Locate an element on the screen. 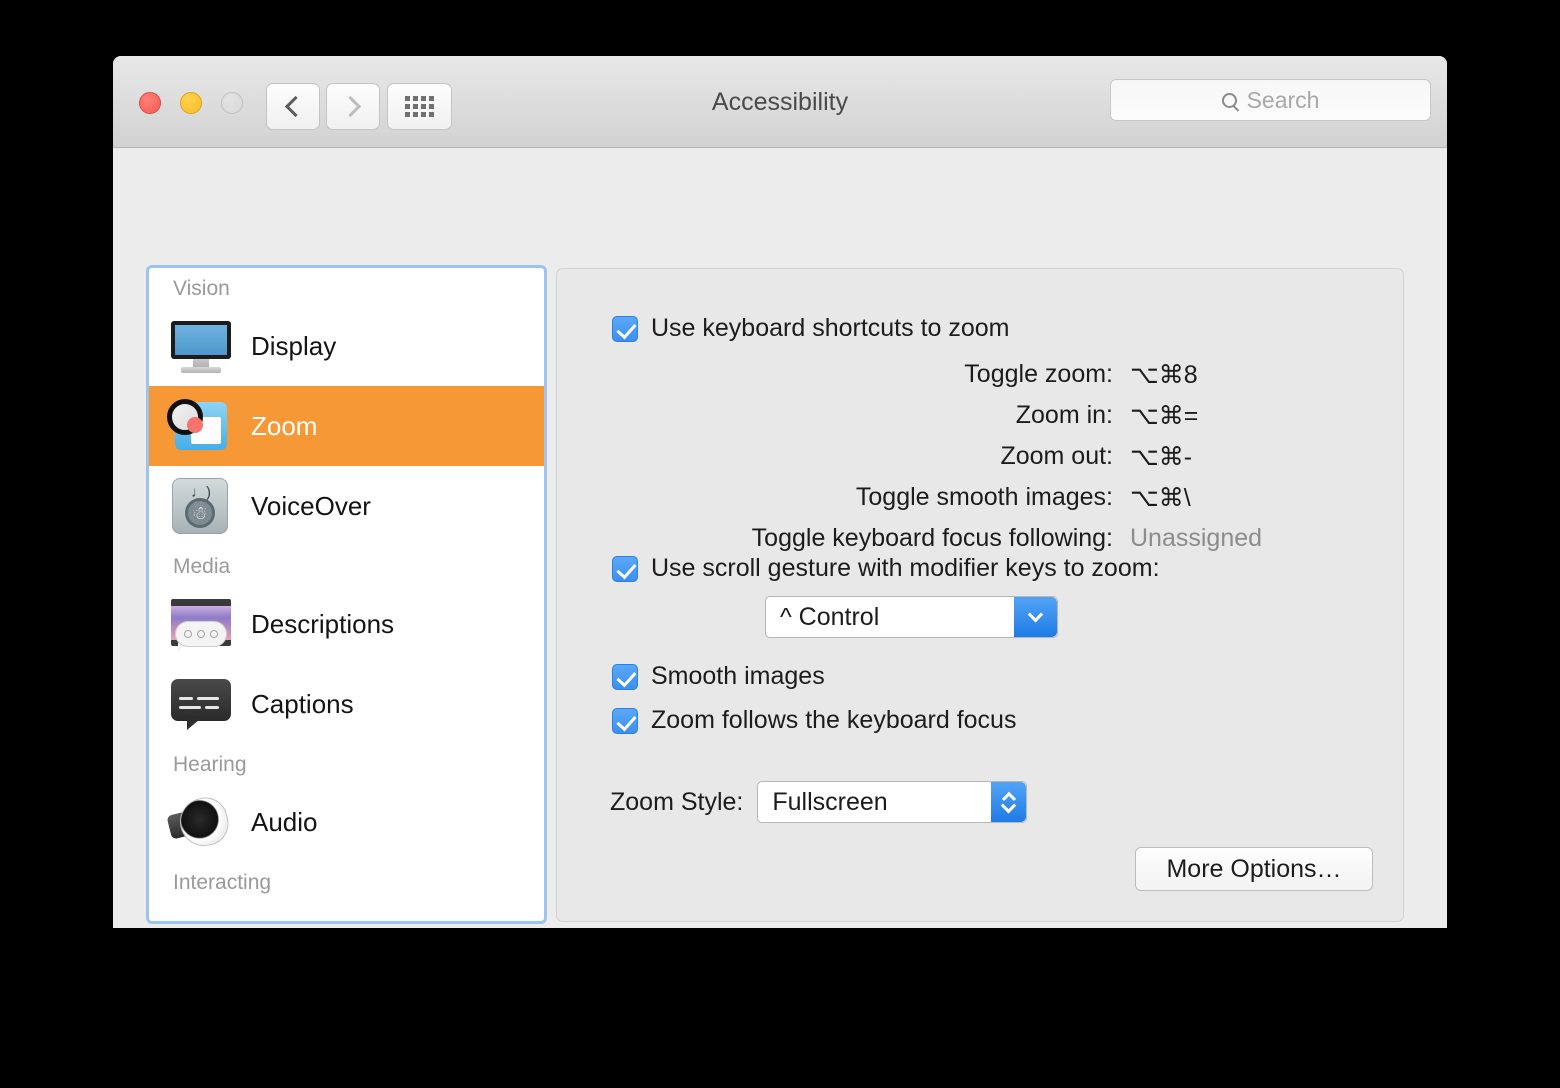 This screenshot has width=1560, height=1088. descriptions-icon is located at coordinates (201, 624).